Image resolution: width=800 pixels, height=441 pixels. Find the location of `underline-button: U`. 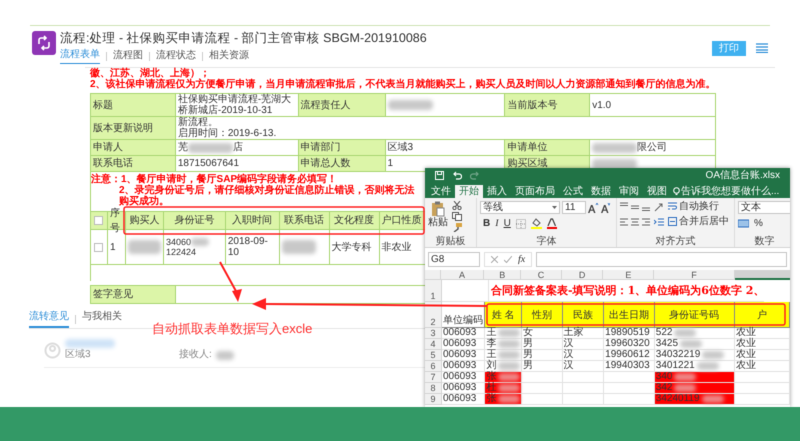

underline-button: U is located at coordinates (507, 223).